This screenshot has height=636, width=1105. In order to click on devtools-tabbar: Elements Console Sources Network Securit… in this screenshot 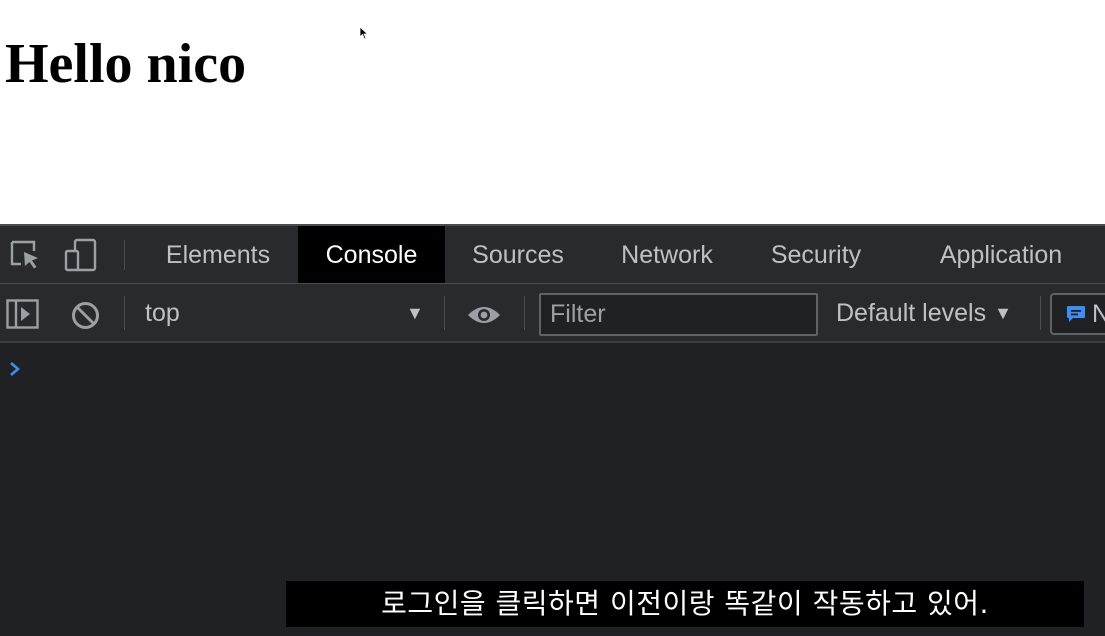, I will do `click(552, 255)`.